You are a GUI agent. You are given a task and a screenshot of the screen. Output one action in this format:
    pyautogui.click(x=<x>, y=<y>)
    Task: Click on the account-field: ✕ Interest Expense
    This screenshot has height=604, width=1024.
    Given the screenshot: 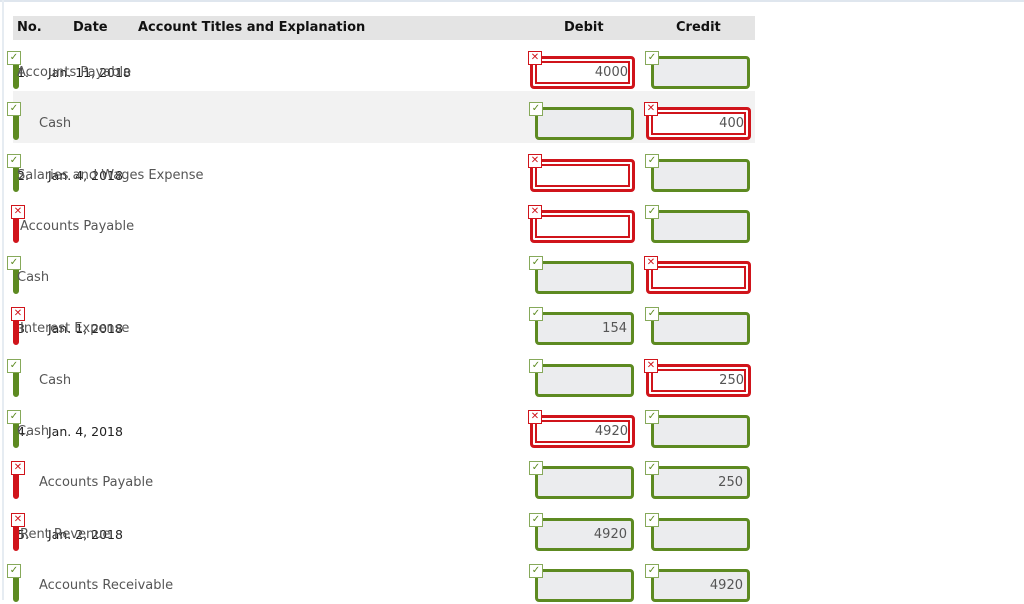 What is the action you would take?
    pyautogui.click(x=70, y=326)
    